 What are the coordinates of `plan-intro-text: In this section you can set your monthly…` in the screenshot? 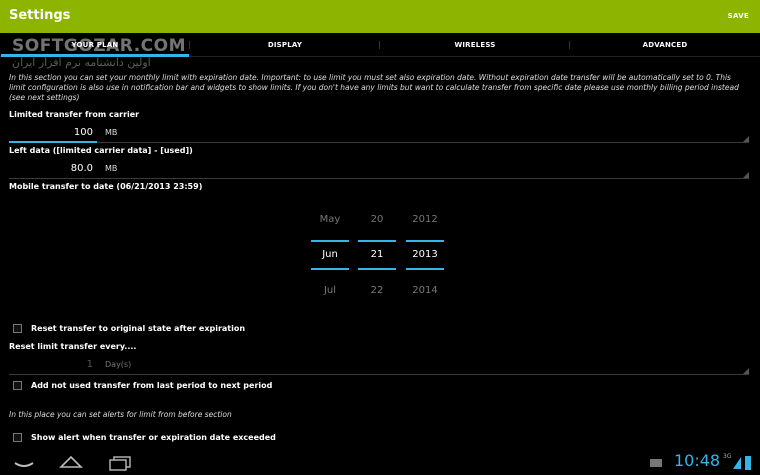 It's located at (374, 87).